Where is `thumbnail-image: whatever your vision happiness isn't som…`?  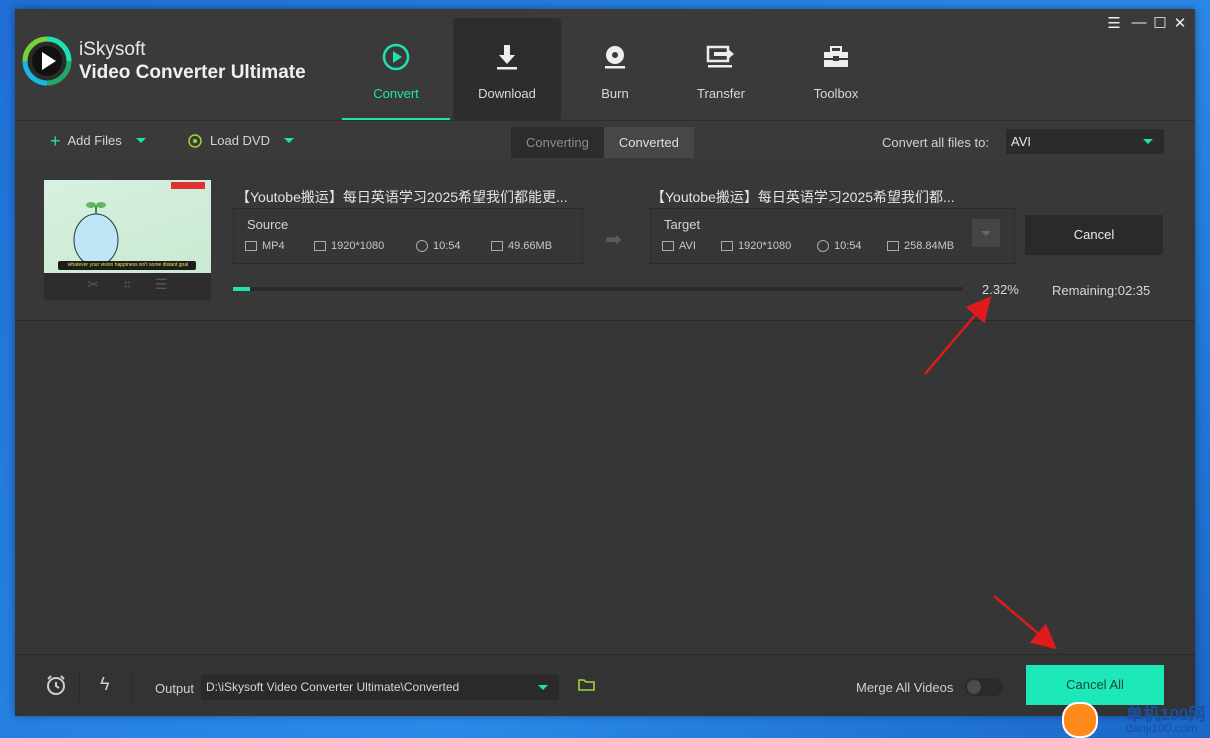
thumbnail-image: whatever your vision happiness isn't som… is located at coordinates (127, 226).